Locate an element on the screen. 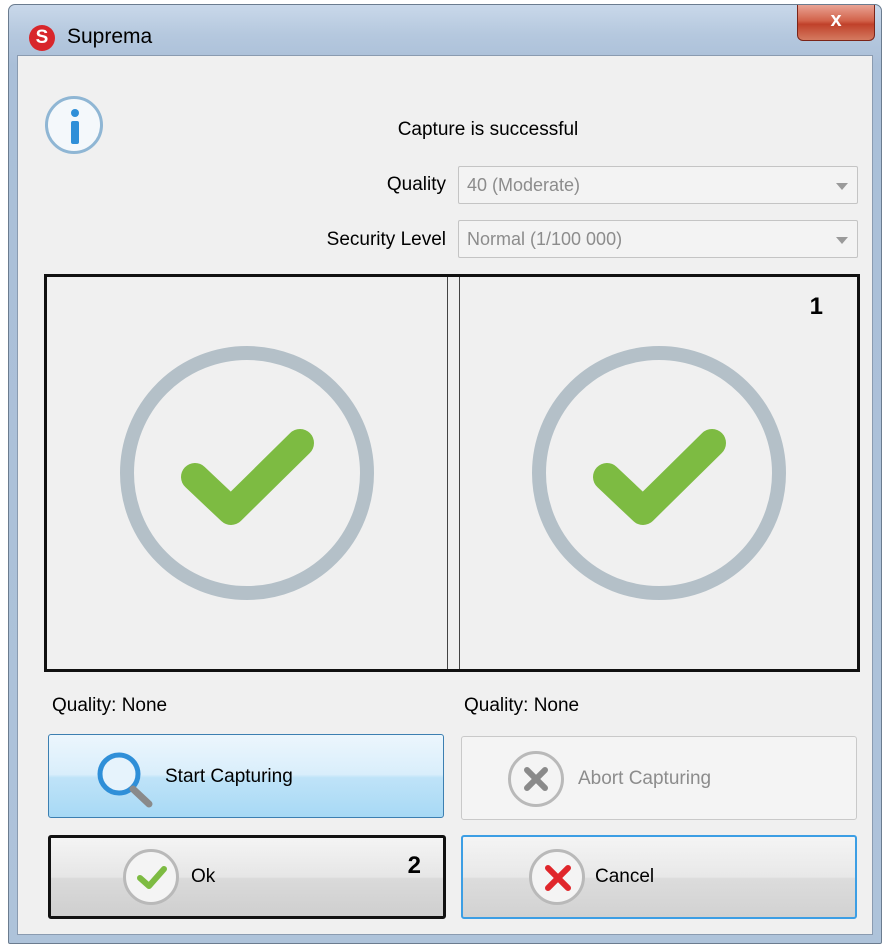 The width and height of the screenshot is (888, 948). right-quality-text: Quality: None is located at coordinates (522, 705).